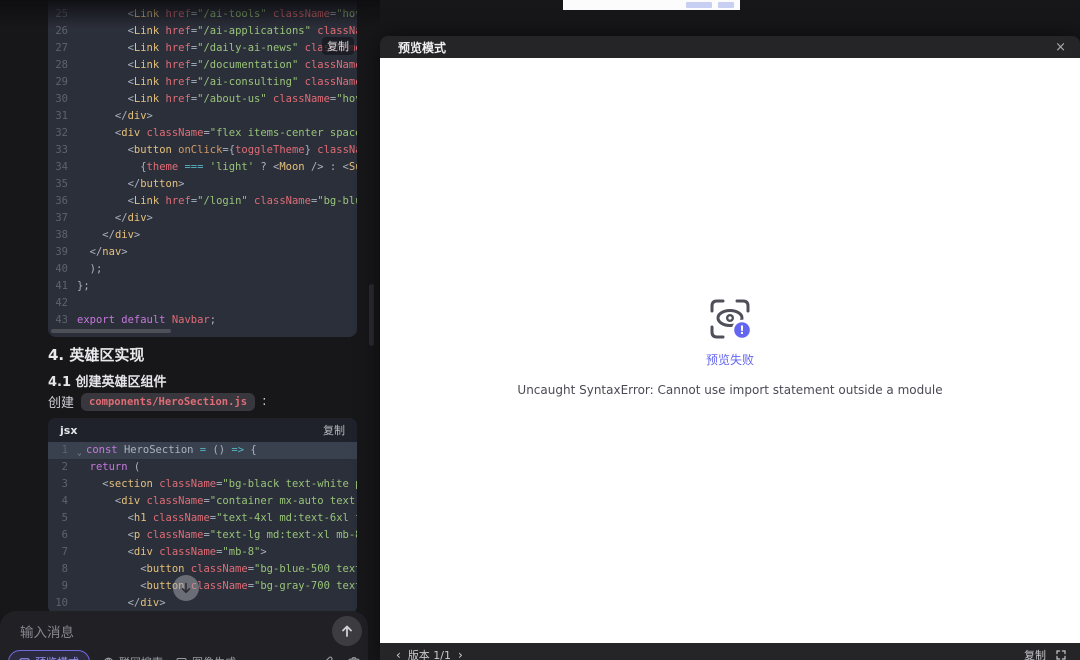  Describe the element at coordinates (217, 535) in the screenshot. I see `code-text: <p className="text-lg md:text-xl mb-8">` at that location.